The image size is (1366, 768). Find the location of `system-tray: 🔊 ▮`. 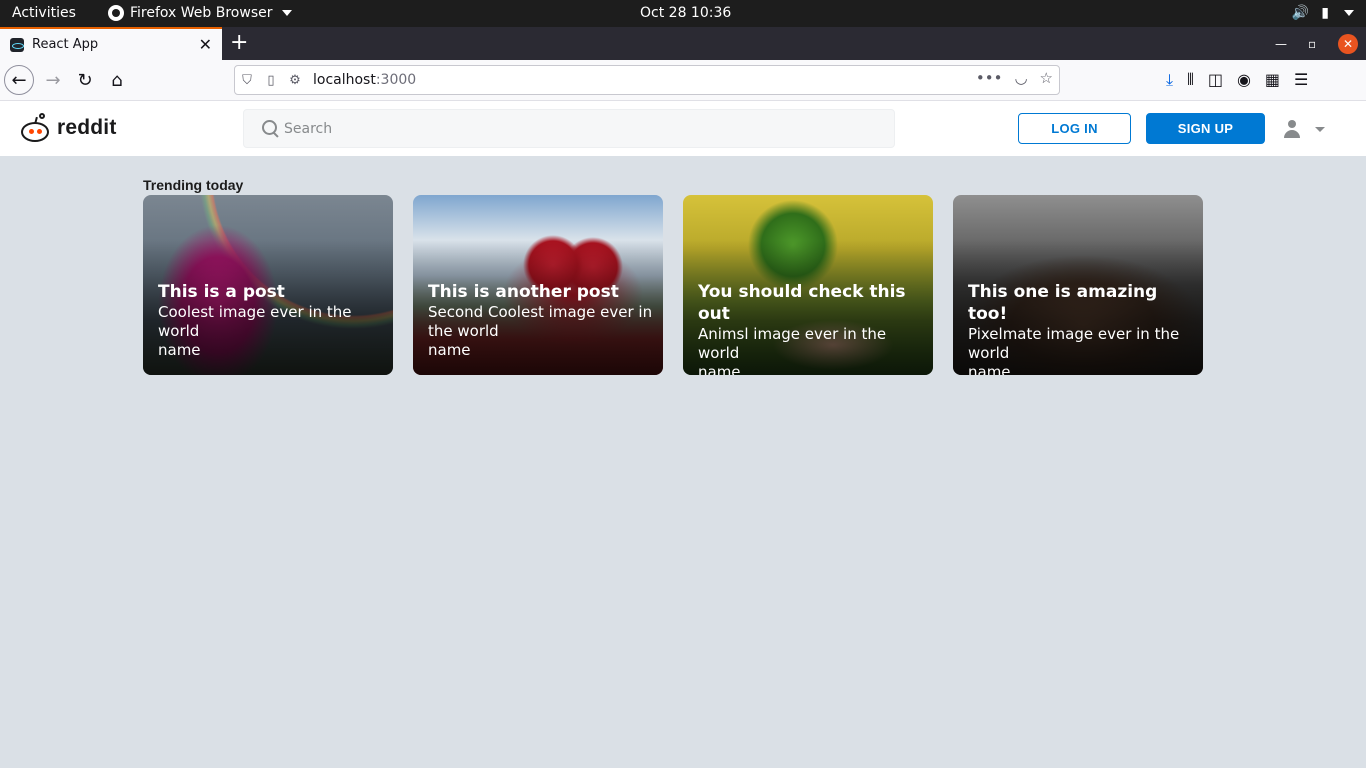

system-tray: 🔊 ▮ is located at coordinates (1323, 13).